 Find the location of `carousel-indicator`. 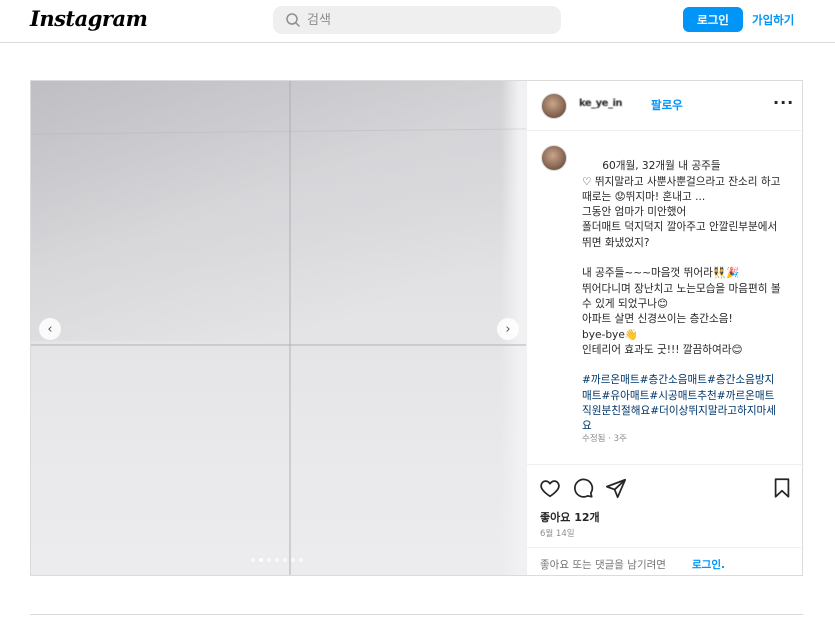

carousel-indicator is located at coordinates (277, 560).